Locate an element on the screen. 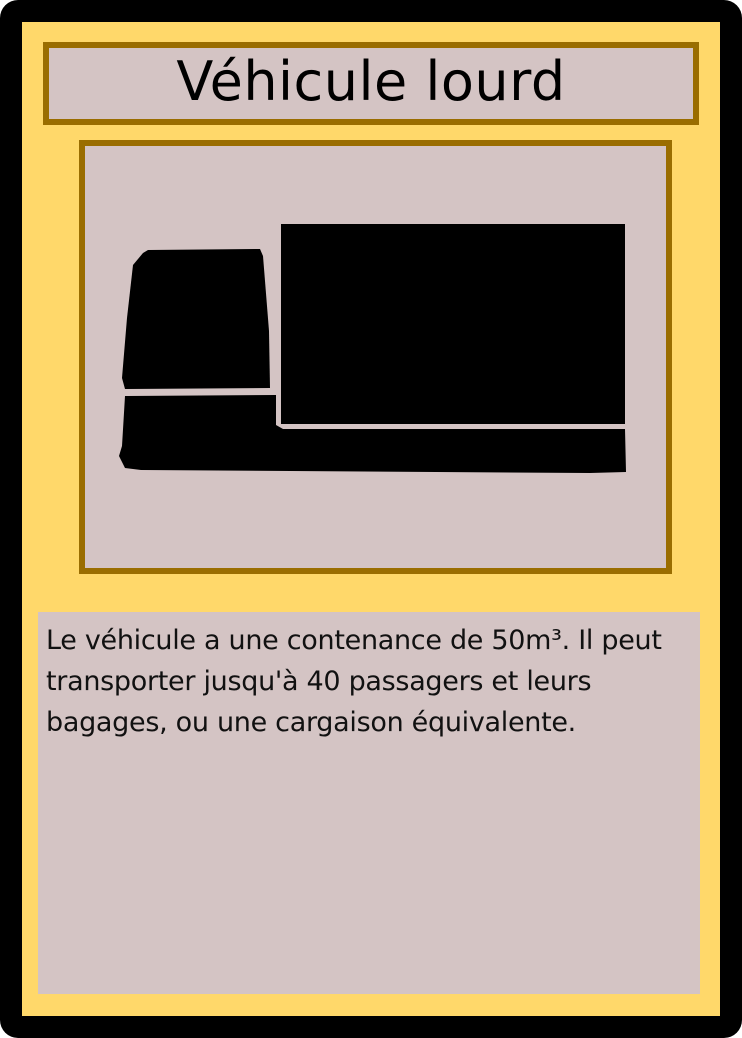 The image size is (742, 1038). truck-cargo-box is located at coordinates (453, 324).